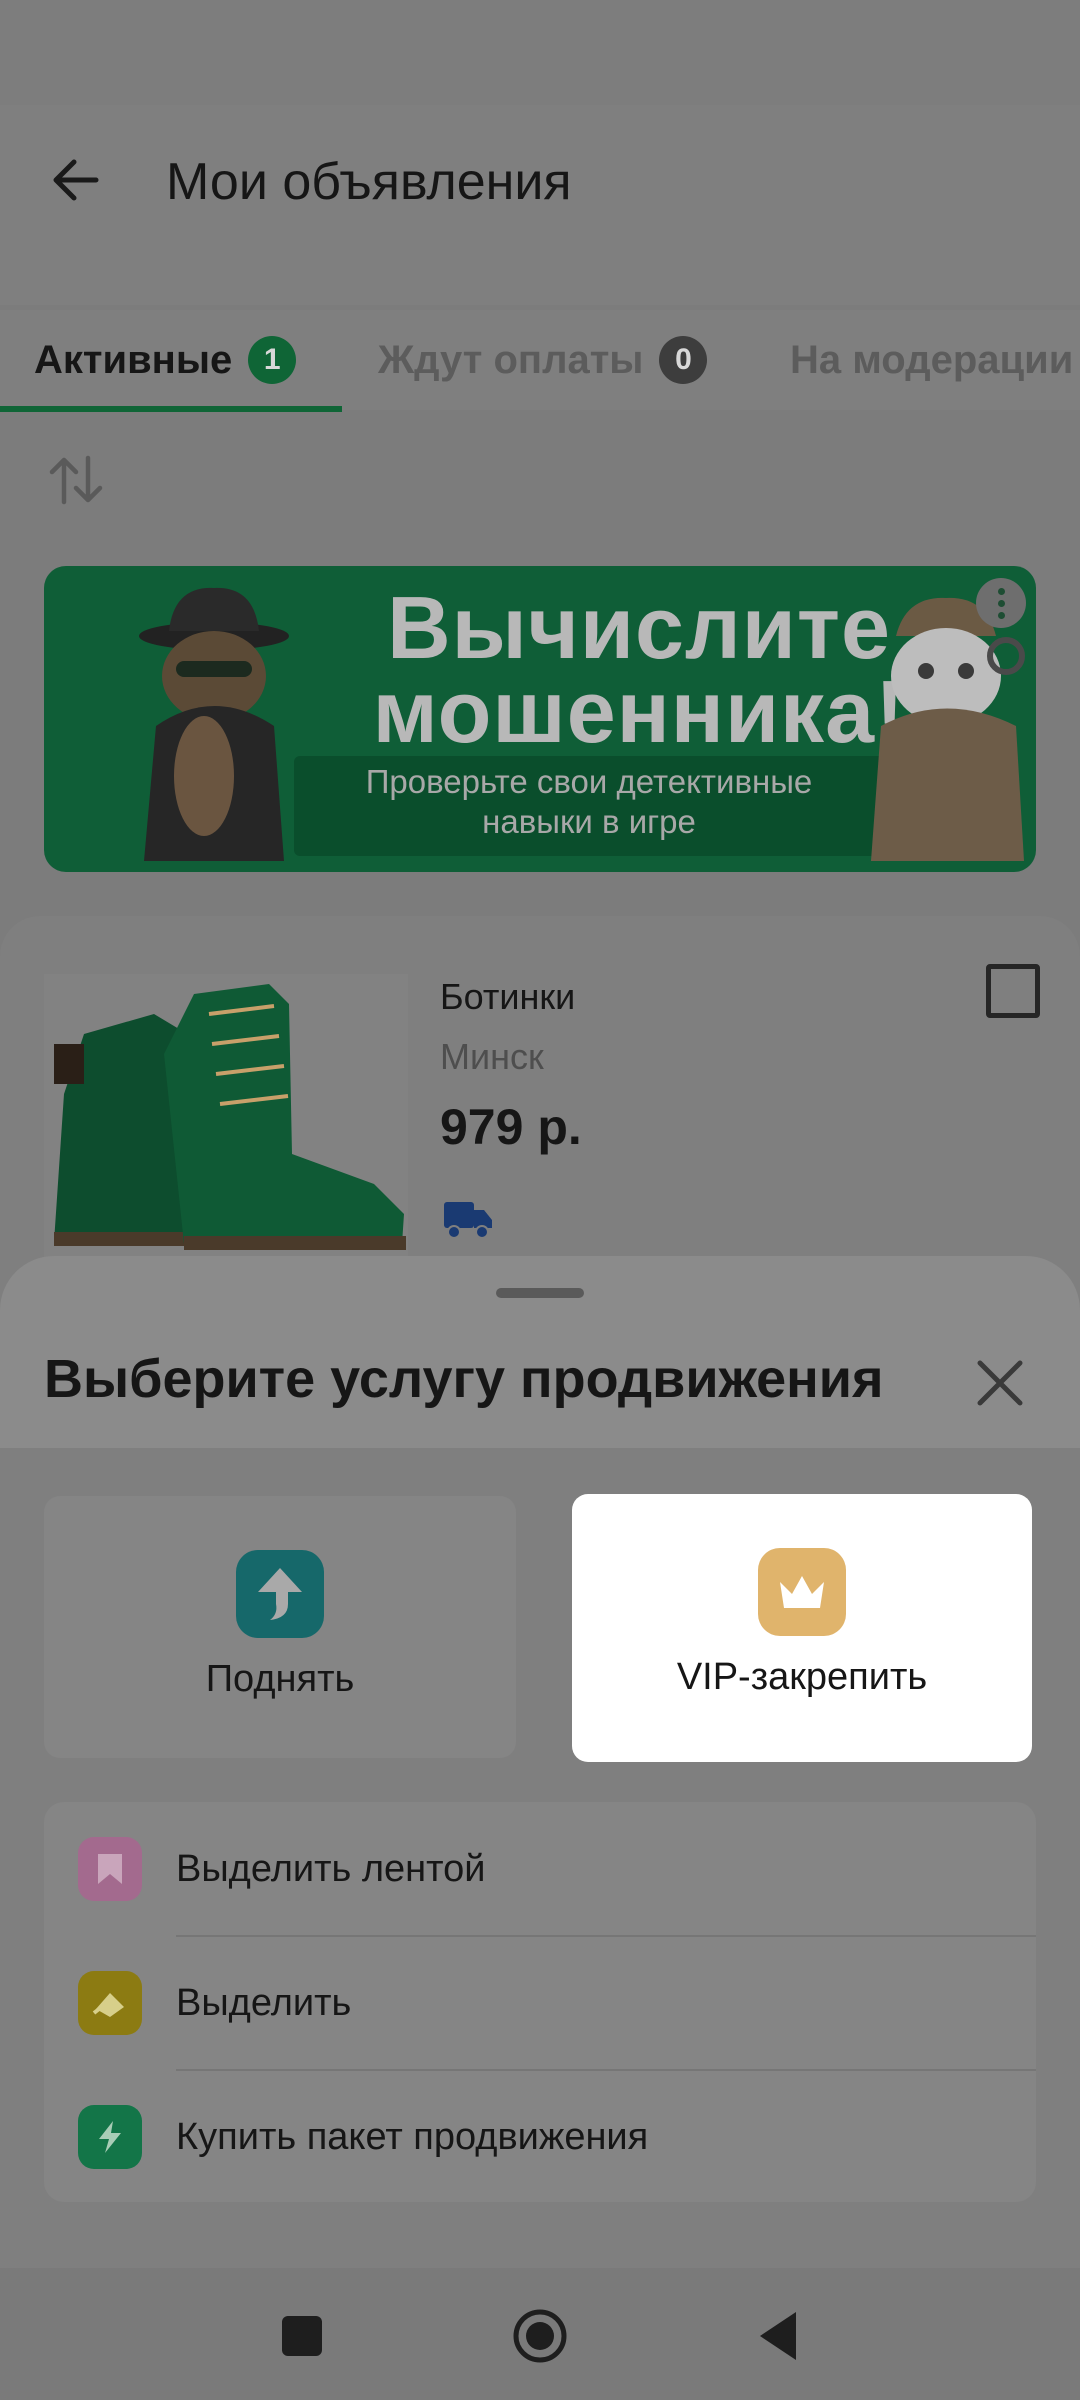  What do you see at coordinates (214, 724) in the screenshot?
I see `detective-cat-illustration` at bounding box center [214, 724].